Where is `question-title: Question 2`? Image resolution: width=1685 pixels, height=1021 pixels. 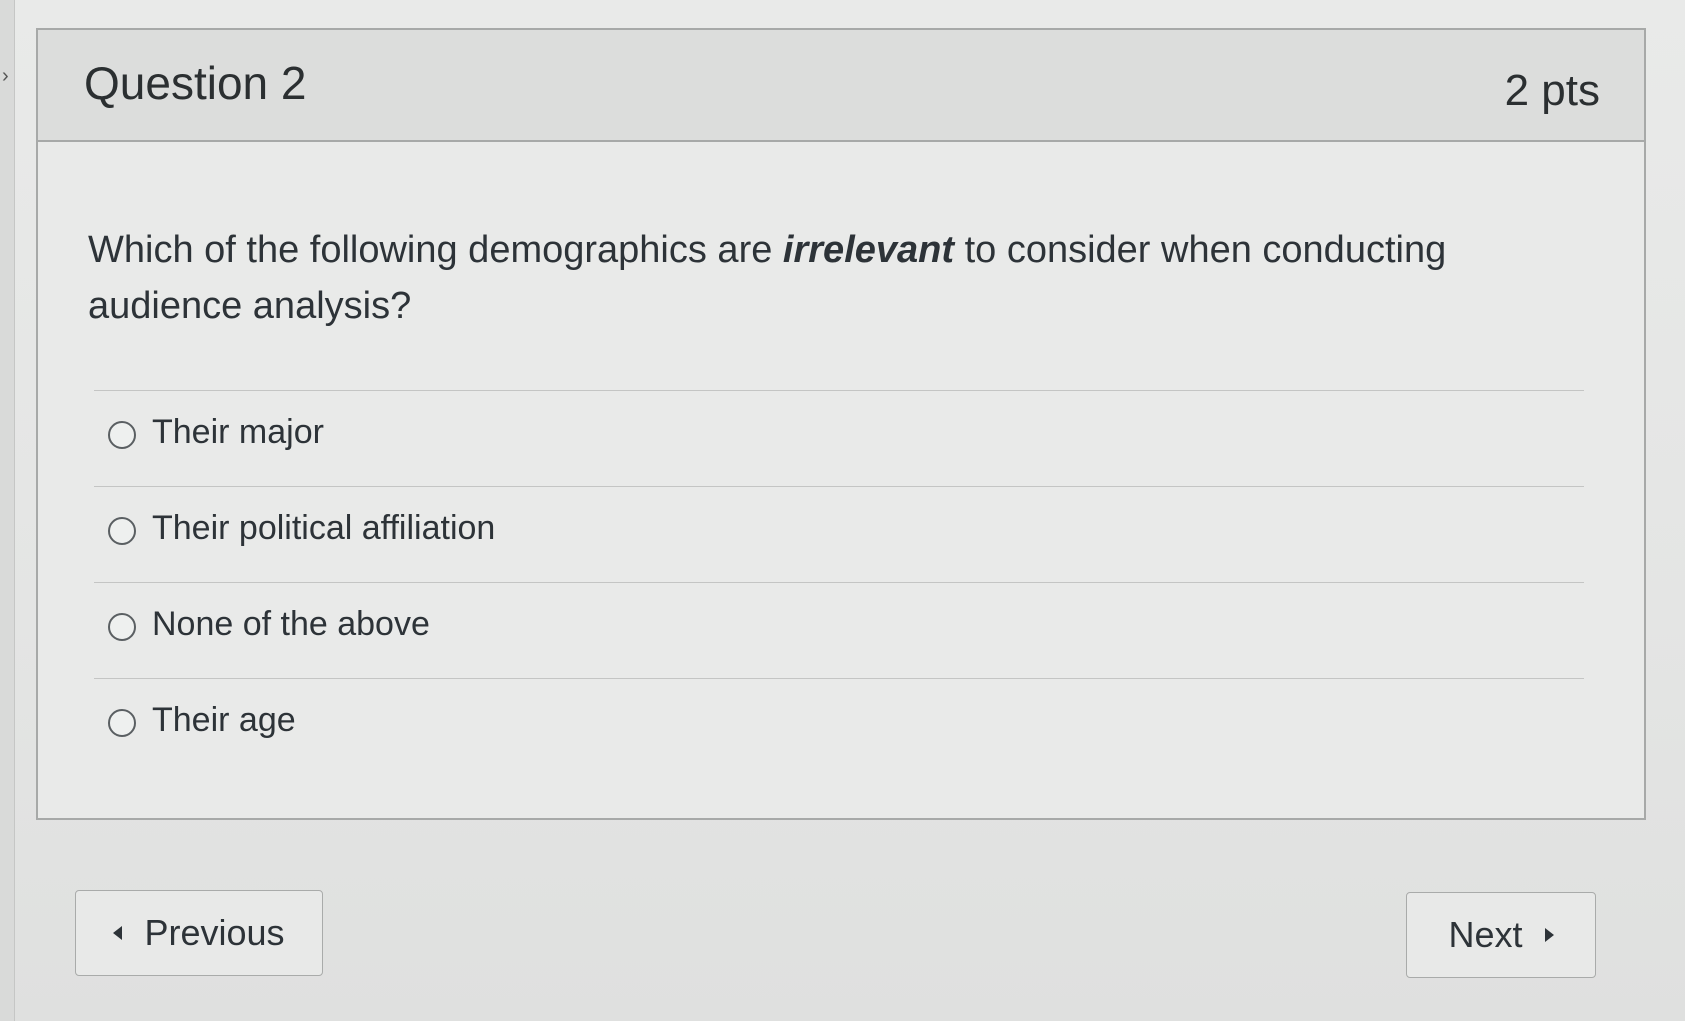 question-title: Question 2 is located at coordinates (195, 83).